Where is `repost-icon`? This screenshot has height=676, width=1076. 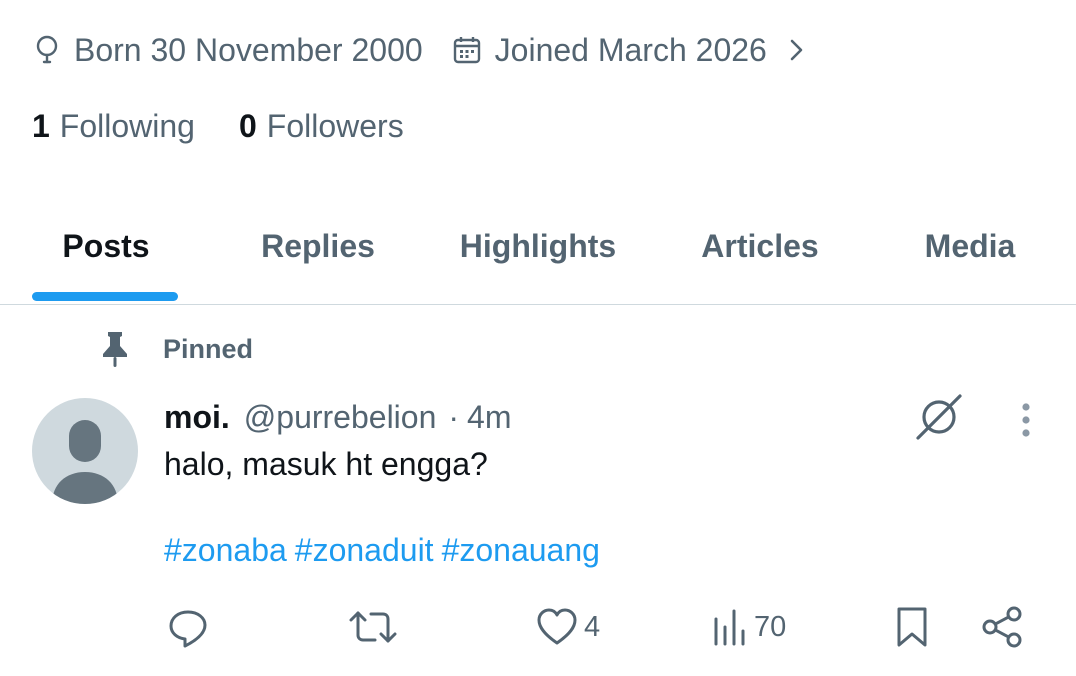
repost-icon is located at coordinates (373, 627).